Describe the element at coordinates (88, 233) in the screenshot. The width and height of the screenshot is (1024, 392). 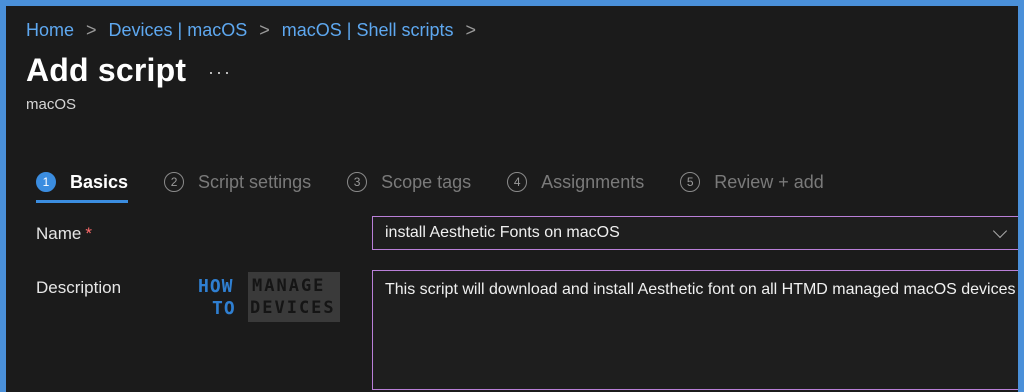
I see `required-marker: *` at that location.